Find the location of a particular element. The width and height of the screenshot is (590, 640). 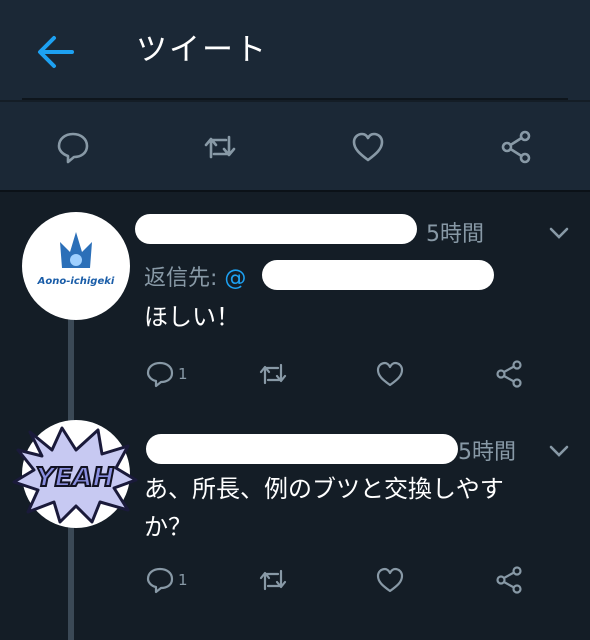

redacted-handle is located at coordinates (378, 275).